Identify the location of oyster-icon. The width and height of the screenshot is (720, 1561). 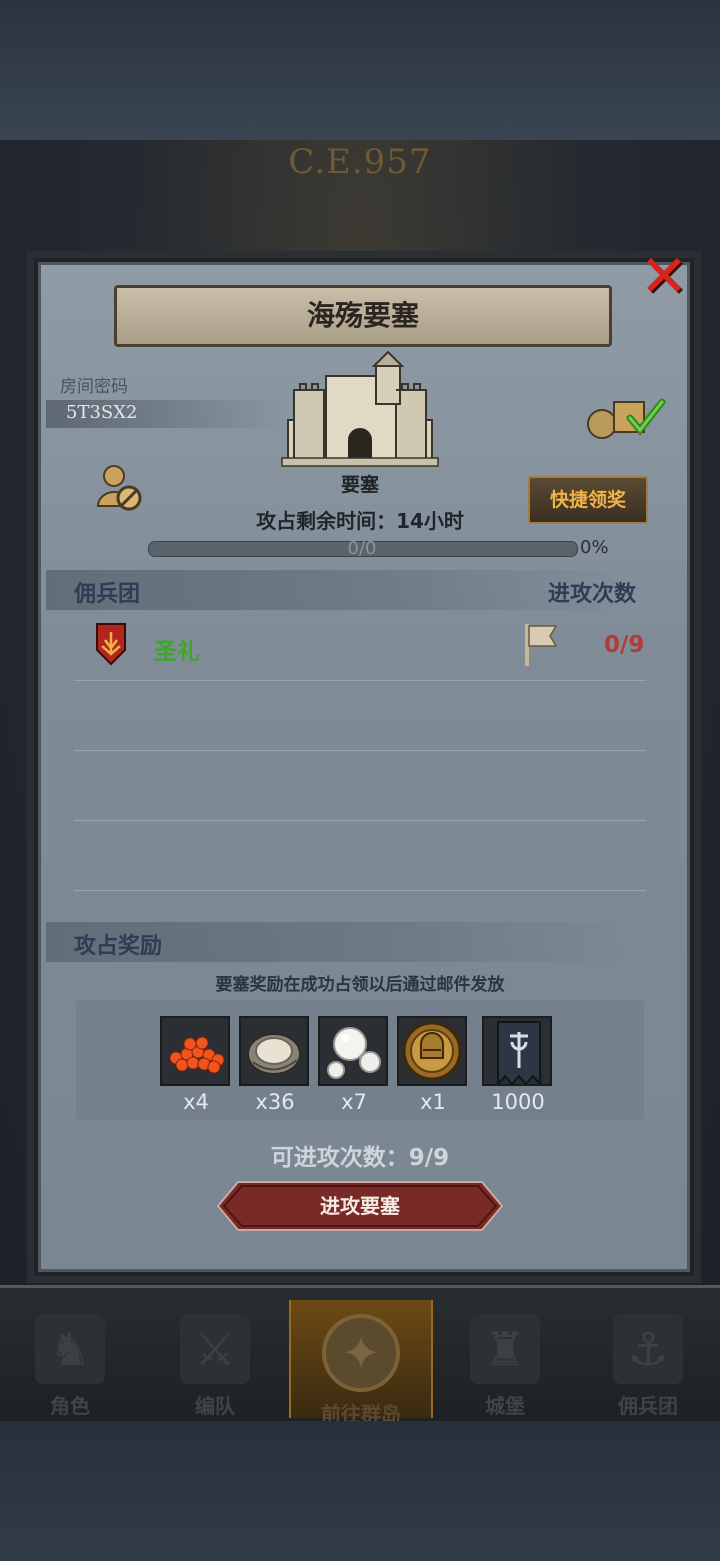
(274, 1051).